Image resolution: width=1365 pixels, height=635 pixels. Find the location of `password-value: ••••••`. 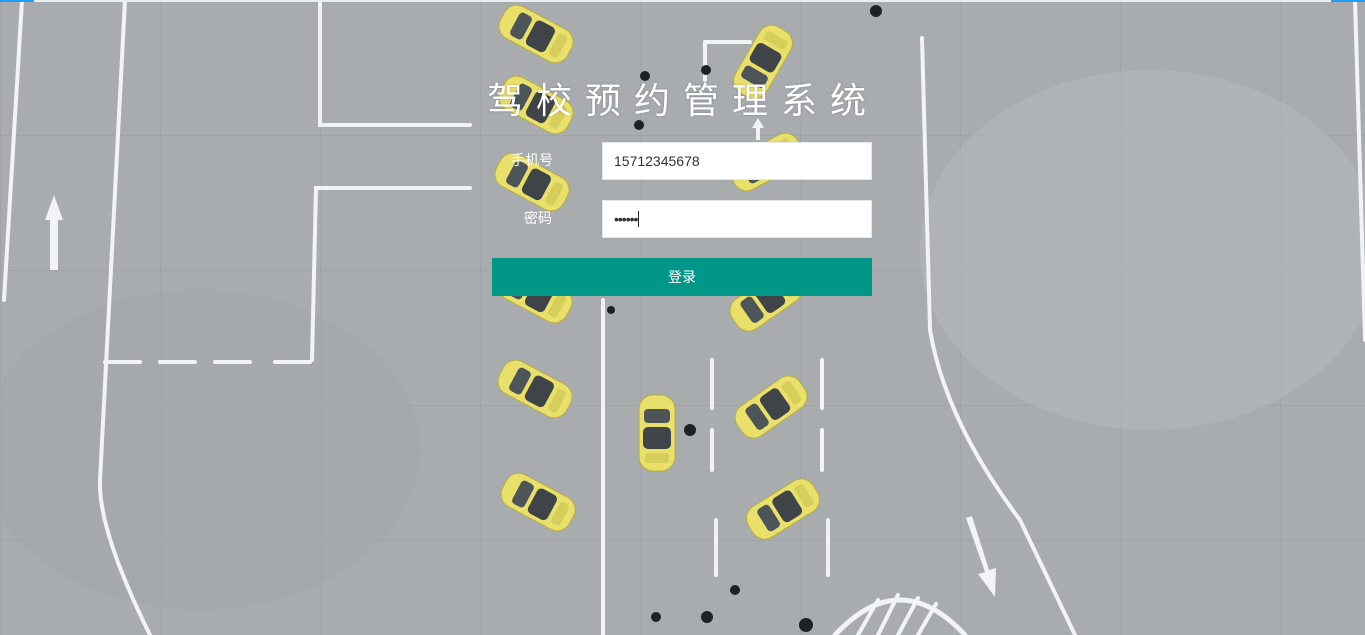

password-value: •••••• is located at coordinates (626, 219).